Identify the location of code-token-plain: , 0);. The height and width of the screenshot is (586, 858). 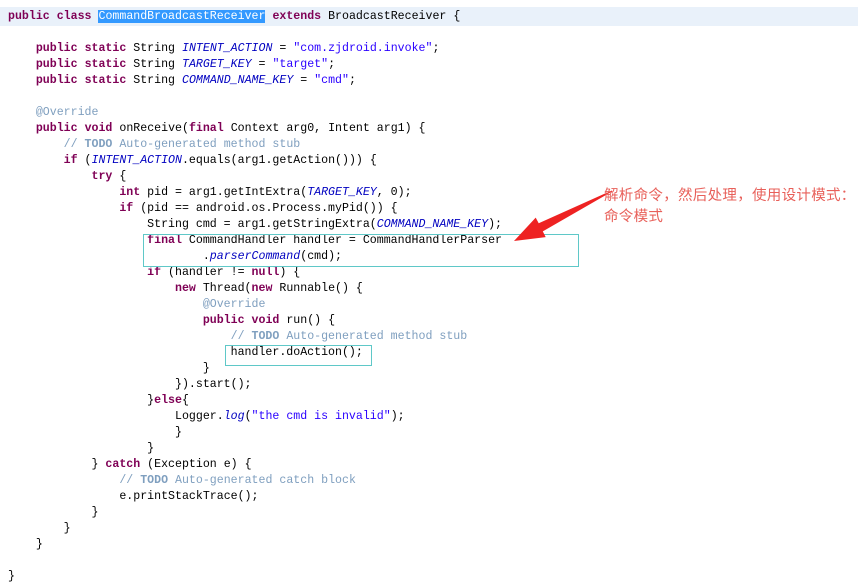
(394, 192).